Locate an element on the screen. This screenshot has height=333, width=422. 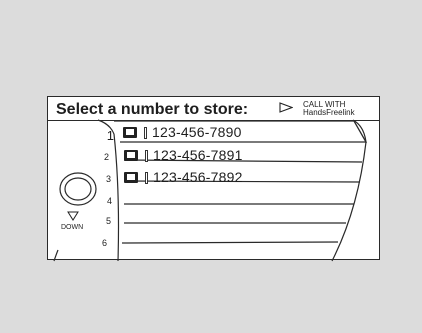
selector-knob is located at coordinates (78, 189).